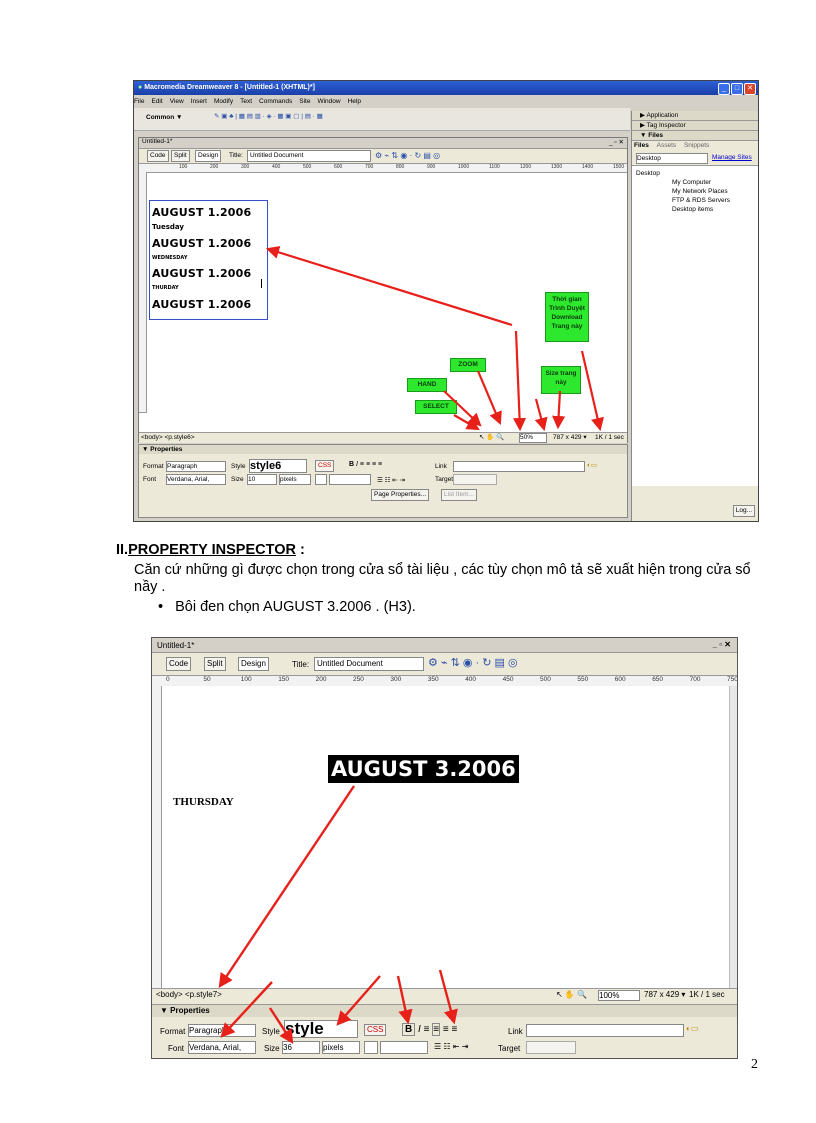 The height and width of the screenshot is (1123, 816). I want to click on section-number: II., so click(122, 550).